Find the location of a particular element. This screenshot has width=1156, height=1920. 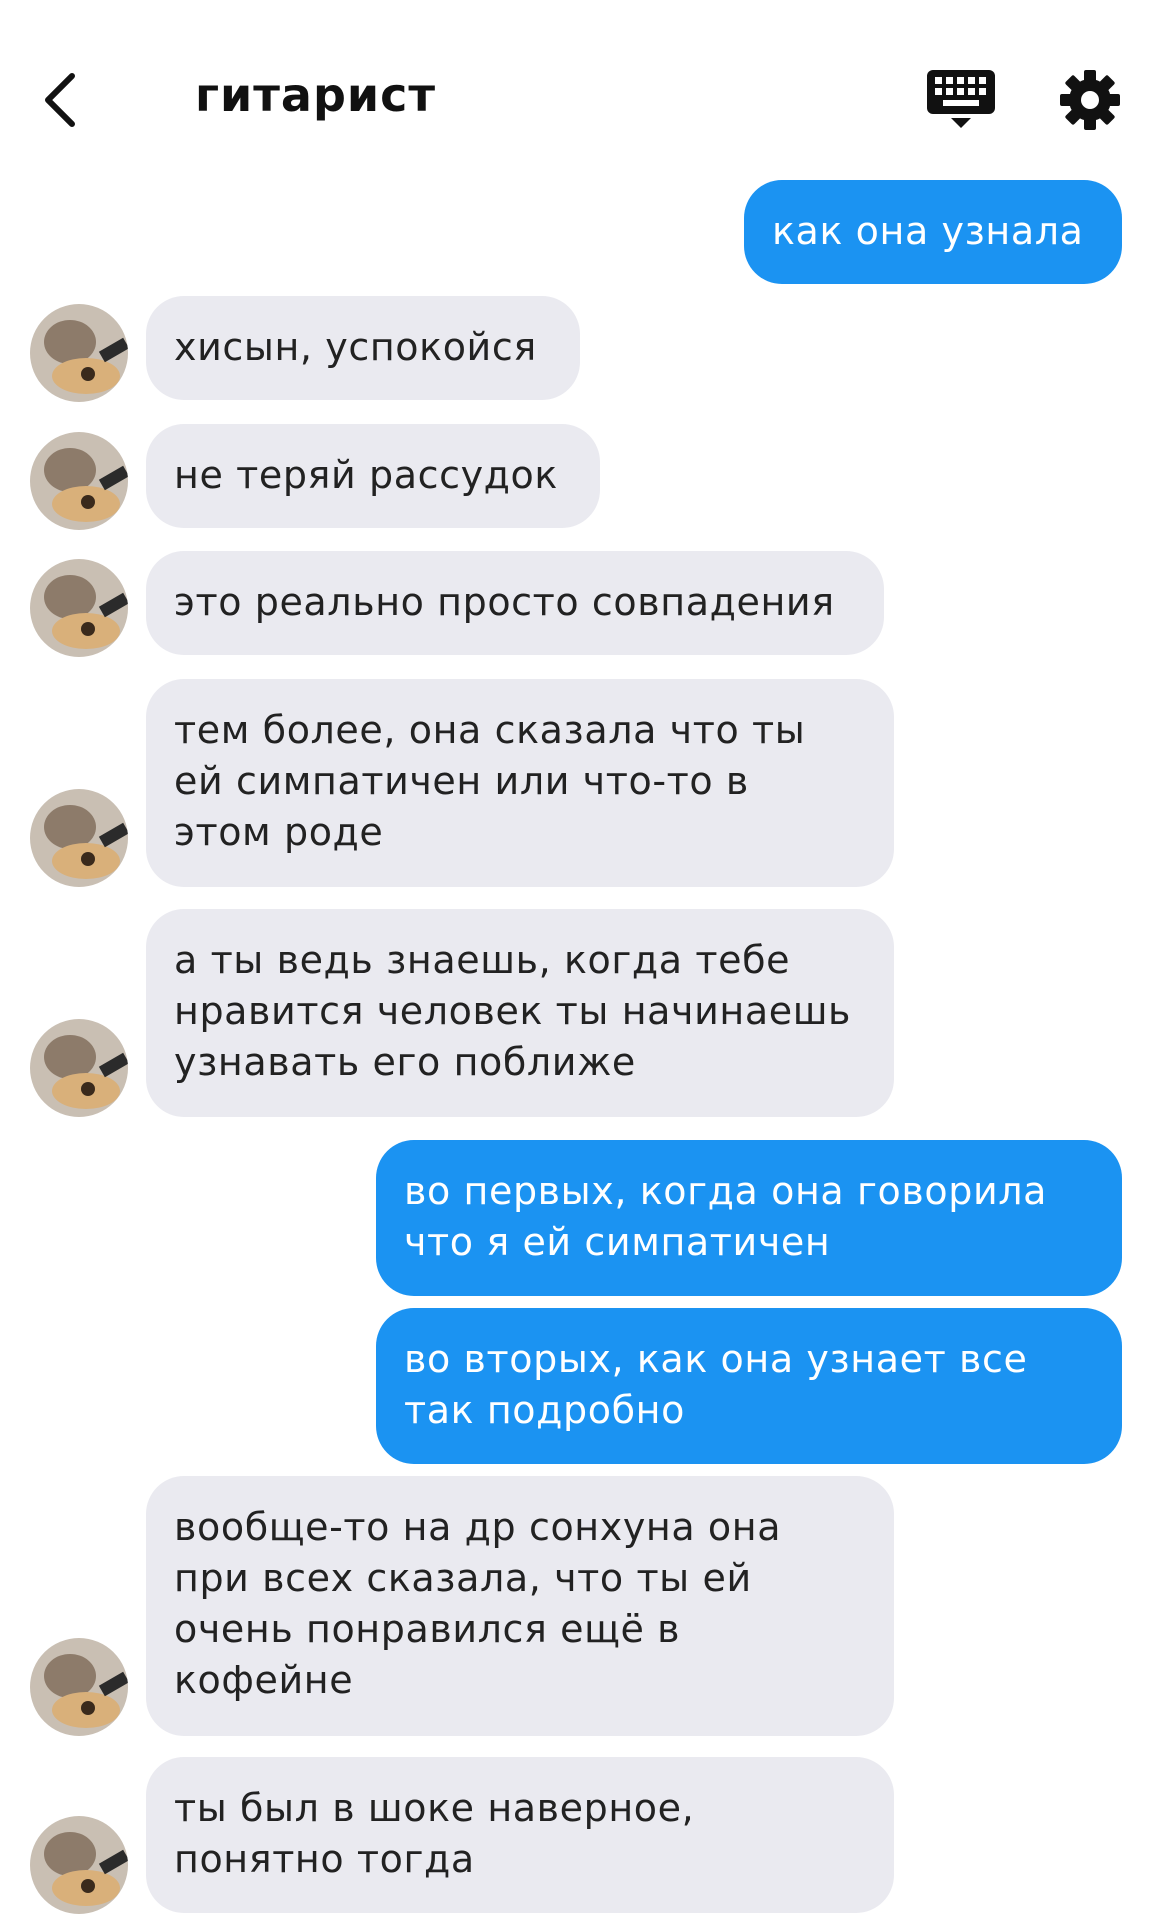

chat-title: гитарист is located at coordinates (315, 95).